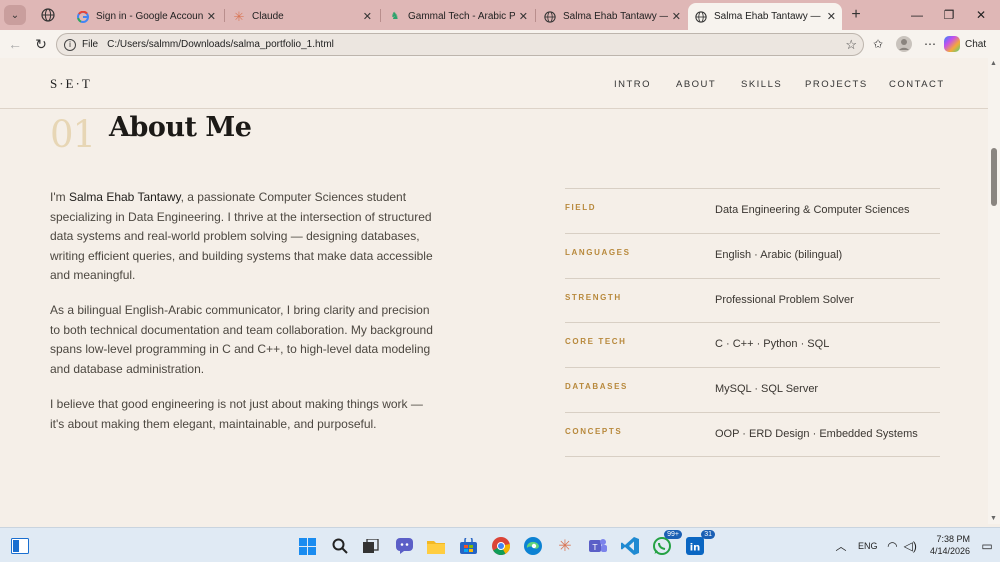 Image resolution: width=1000 pixels, height=562 pixels. I want to click on tab-google-sign-in: Sign in - Google Accounts ✕, so click(146, 16).